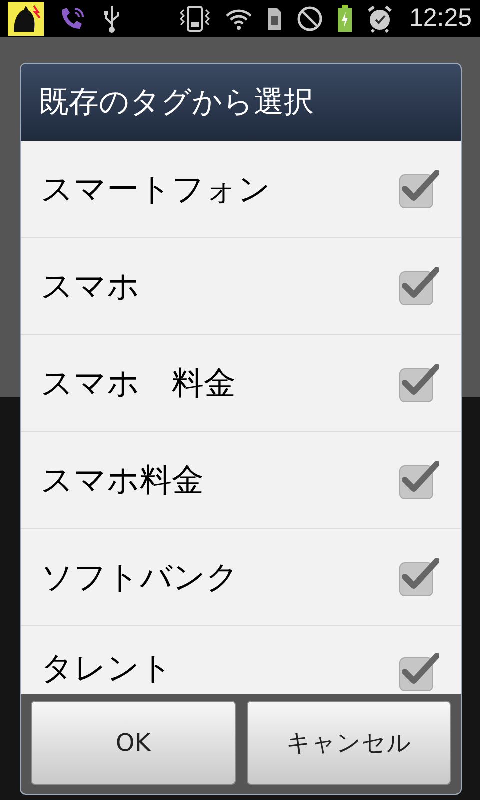 This screenshot has width=480, height=800. What do you see at coordinates (156, 189) in the screenshot?
I see `tag-label: スマートフォン` at bounding box center [156, 189].